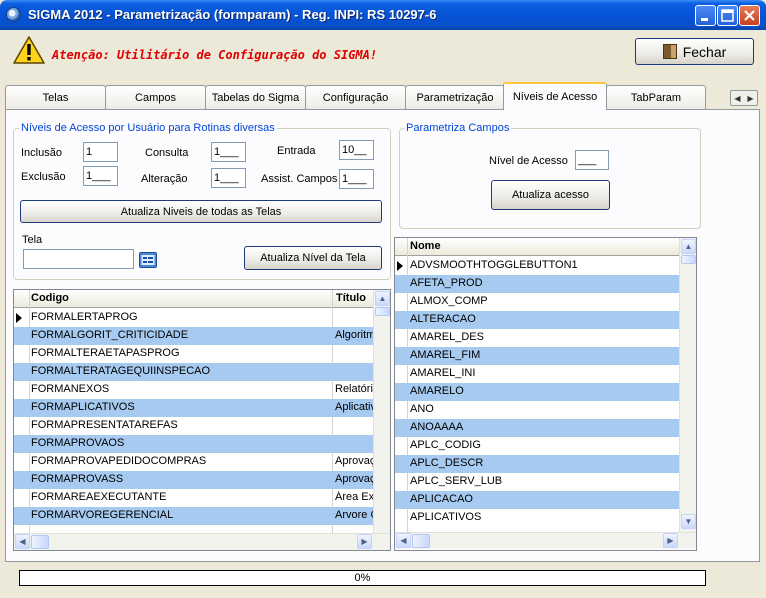 This screenshot has width=766, height=598. Describe the element at coordinates (228, 178) in the screenshot. I see `alteracao-input: 1___` at that location.